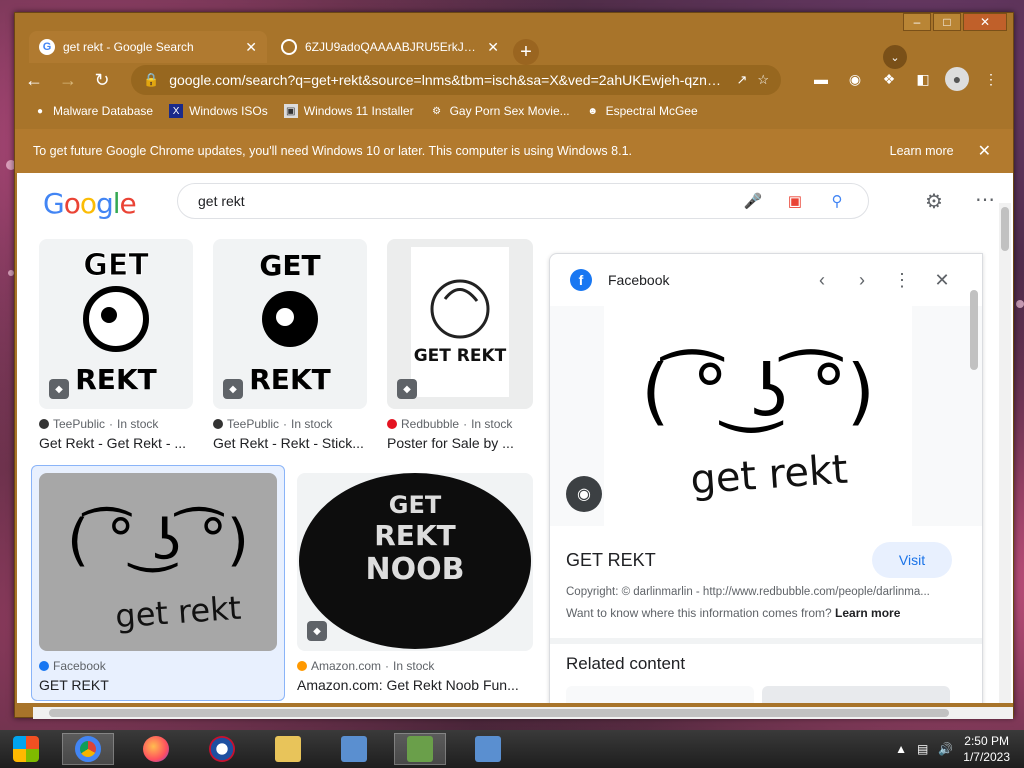  Describe the element at coordinates (523, 713) in the screenshot. I see `horizontal-scrollbar` at that location.